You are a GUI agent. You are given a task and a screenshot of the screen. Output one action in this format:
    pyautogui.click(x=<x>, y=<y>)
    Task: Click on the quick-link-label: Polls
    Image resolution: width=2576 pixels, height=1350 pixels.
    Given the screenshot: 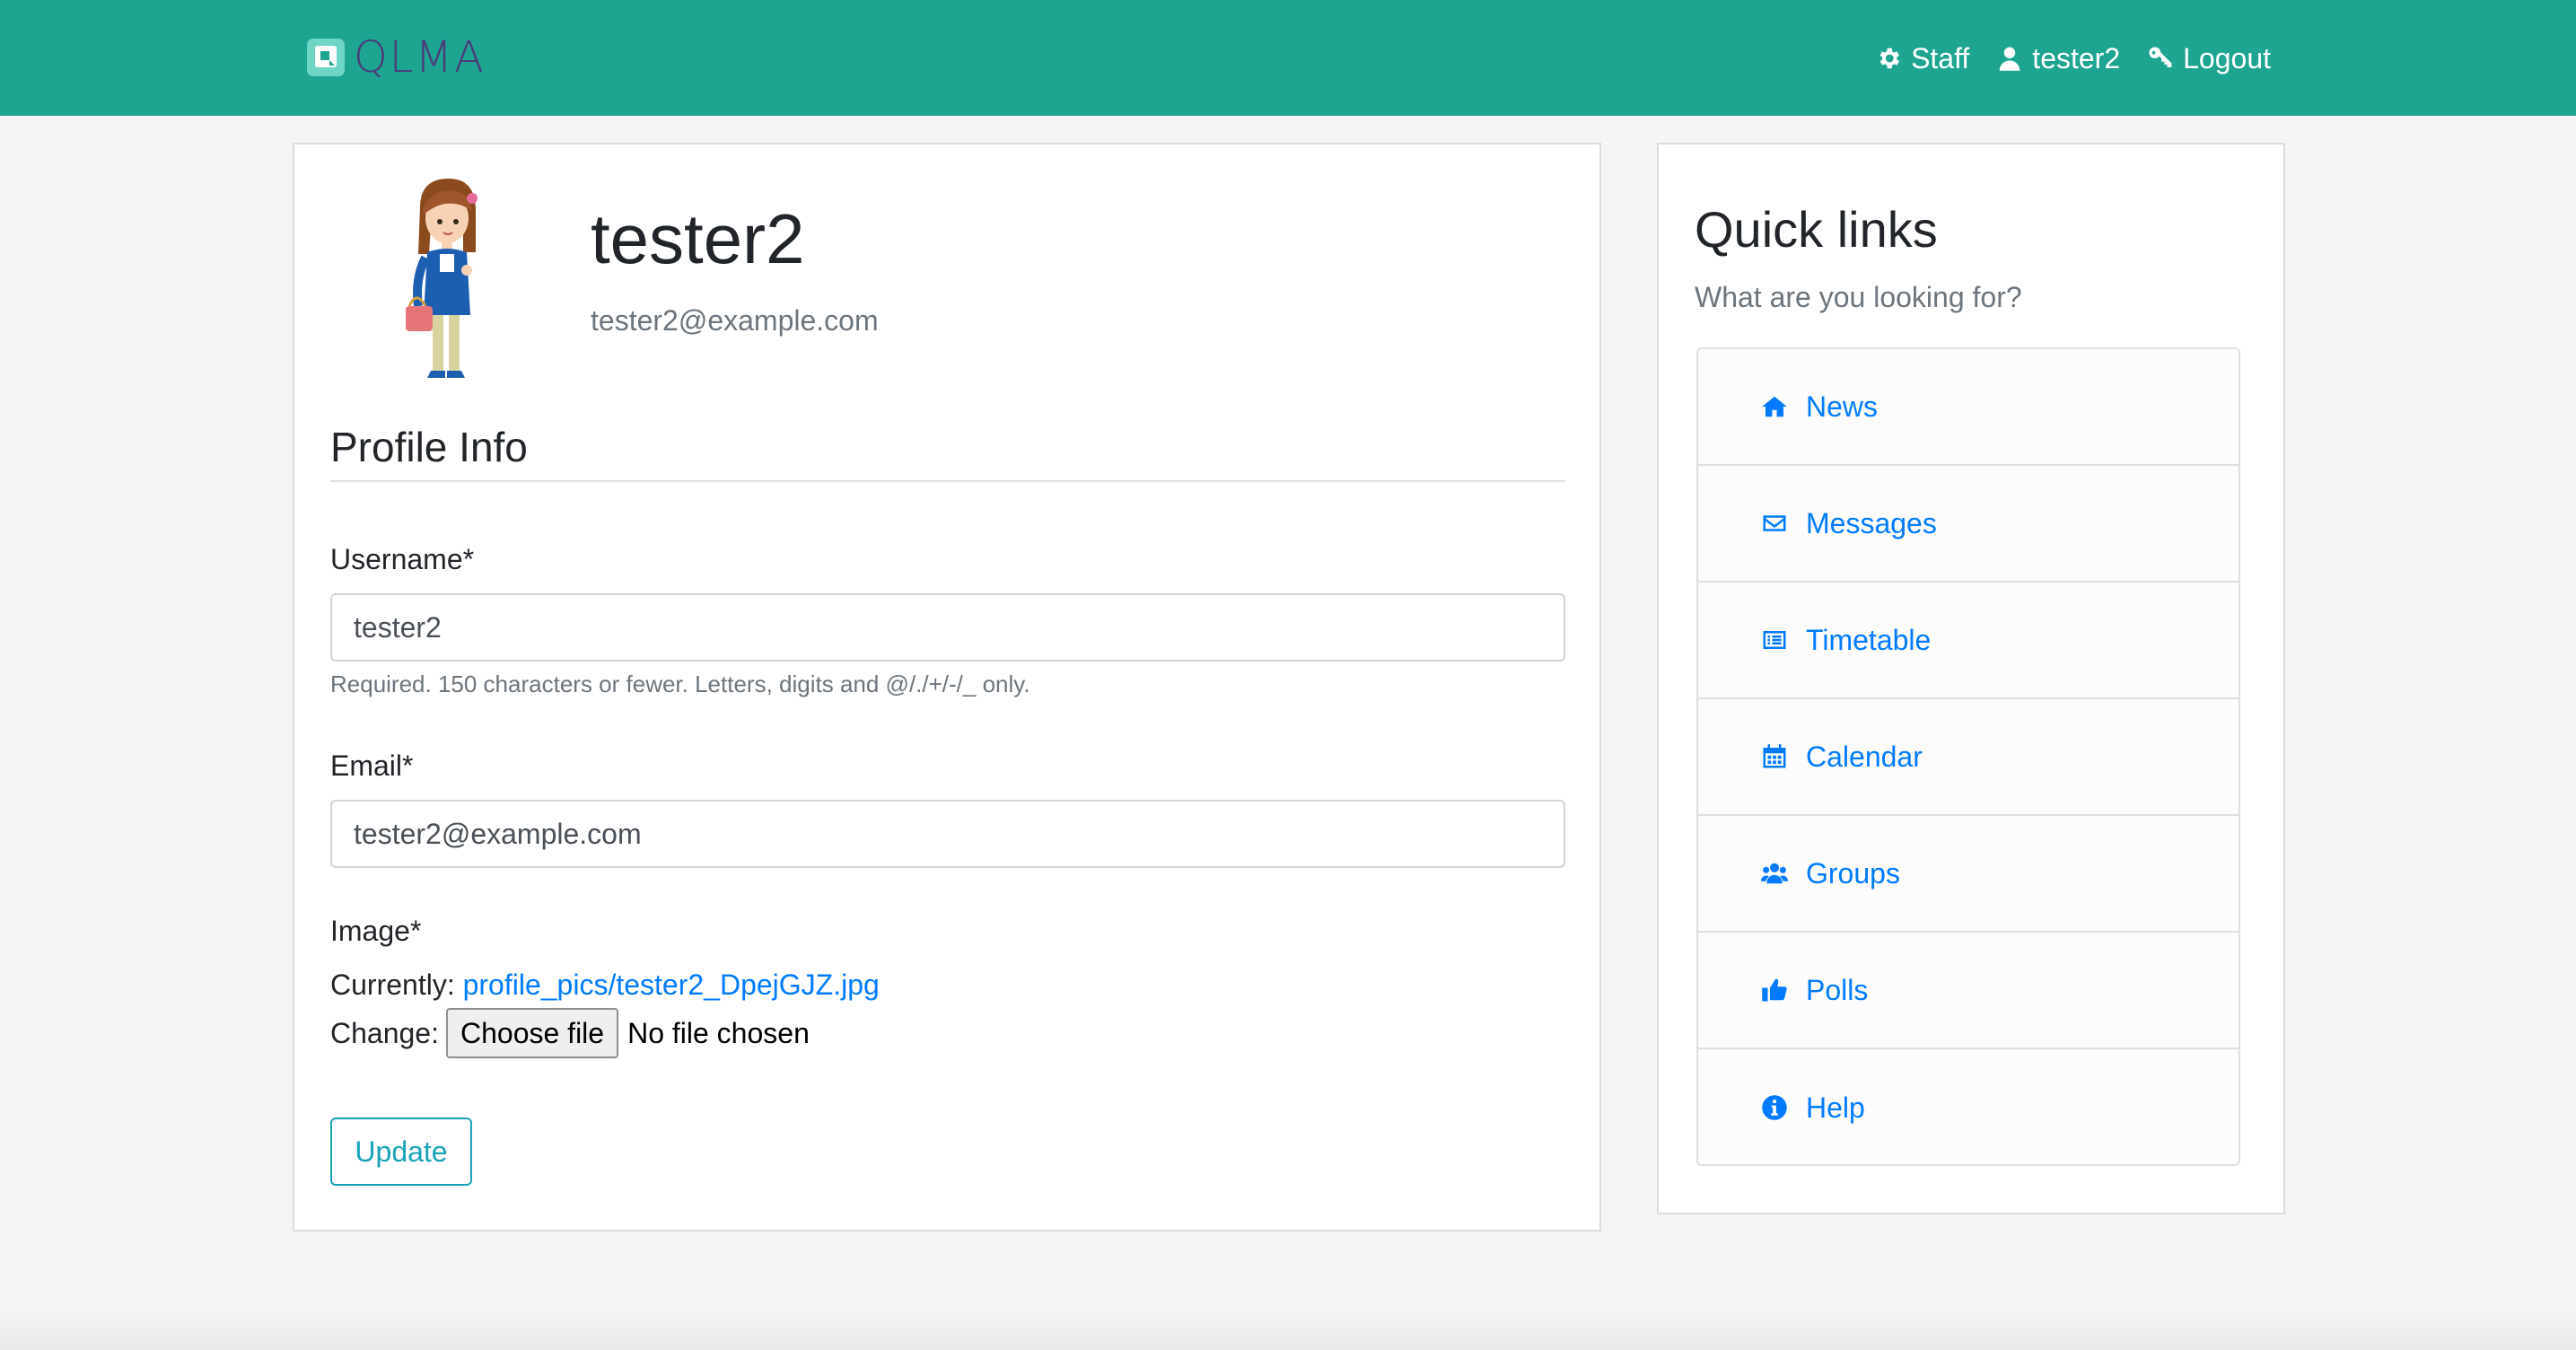 What is the action you would take?
    pyautogui.click(x=1837, y=989)
    